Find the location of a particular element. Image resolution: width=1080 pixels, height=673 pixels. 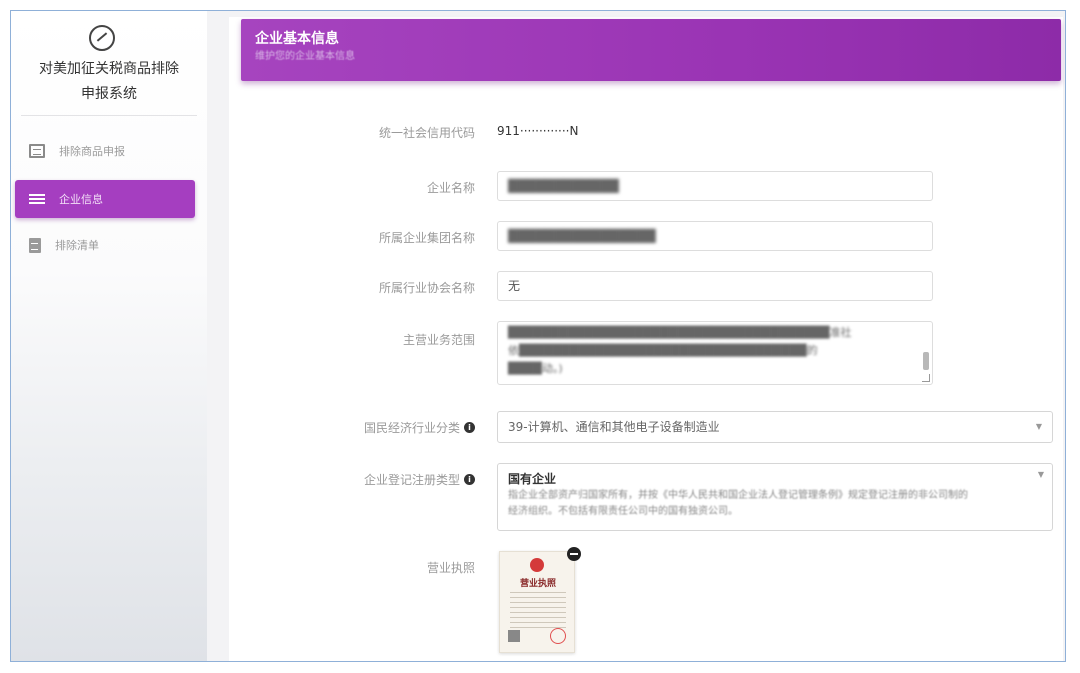

form-row-company-name: 企业名称 ████████████ is located at coordinates (646, 186).